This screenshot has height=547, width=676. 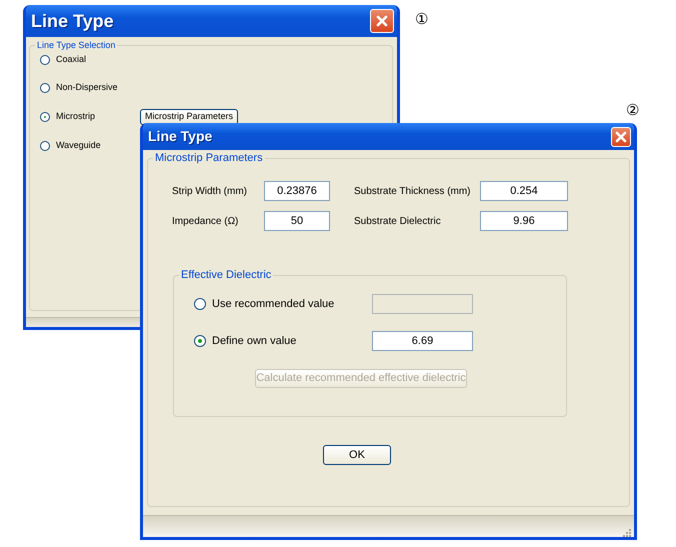 I want to click on radio-label: Define own value, so click(x=255, y=341).